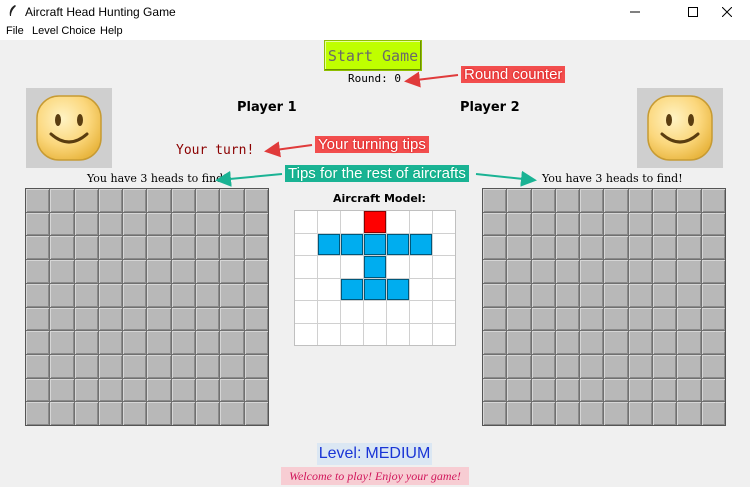 The image size is (750, 487). What do you see at coordinates (635, 12) in the screenshot?
I see `minimize-button` at bounding box center [635, 12].